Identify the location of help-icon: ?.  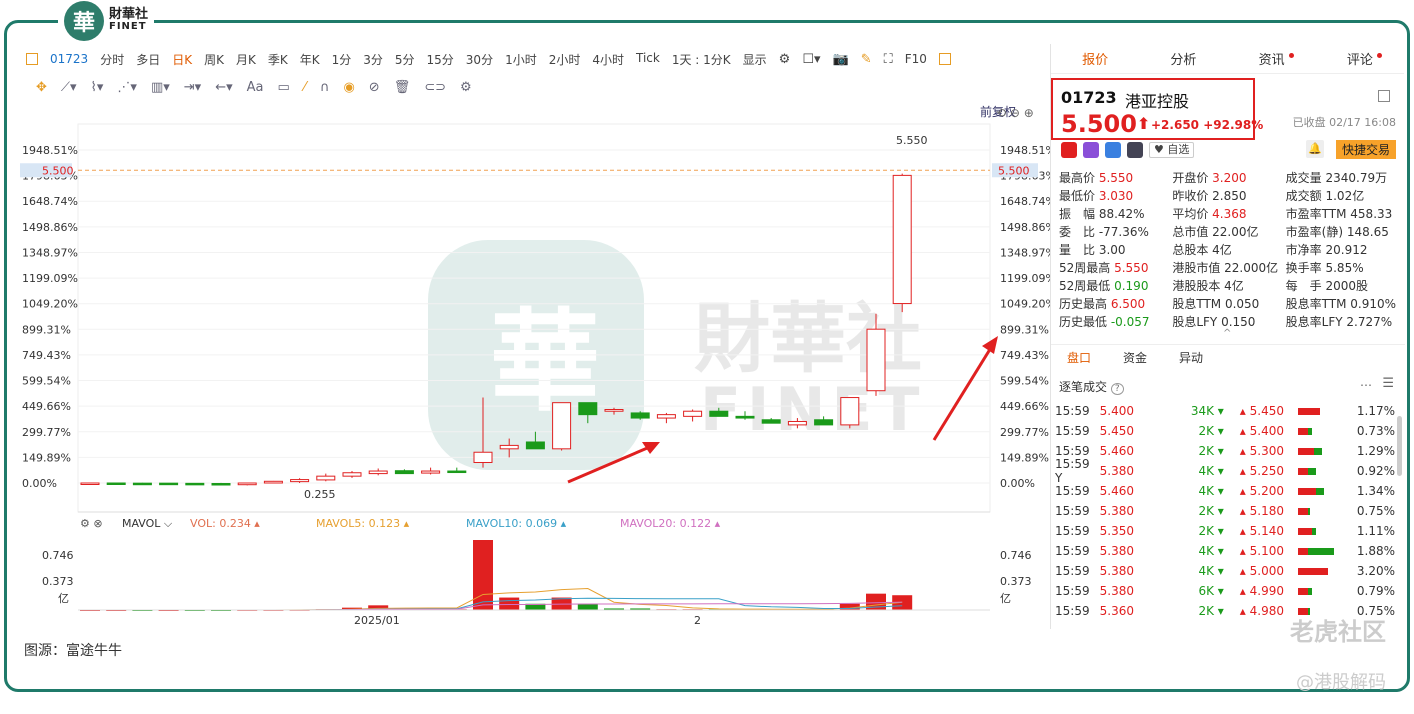
(1117, 389).